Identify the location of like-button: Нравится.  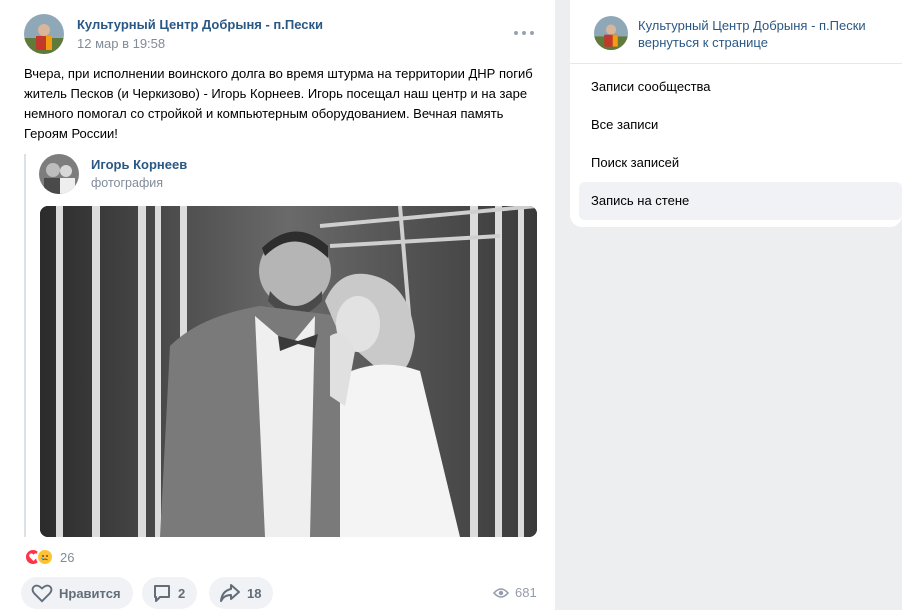
(77, 593).